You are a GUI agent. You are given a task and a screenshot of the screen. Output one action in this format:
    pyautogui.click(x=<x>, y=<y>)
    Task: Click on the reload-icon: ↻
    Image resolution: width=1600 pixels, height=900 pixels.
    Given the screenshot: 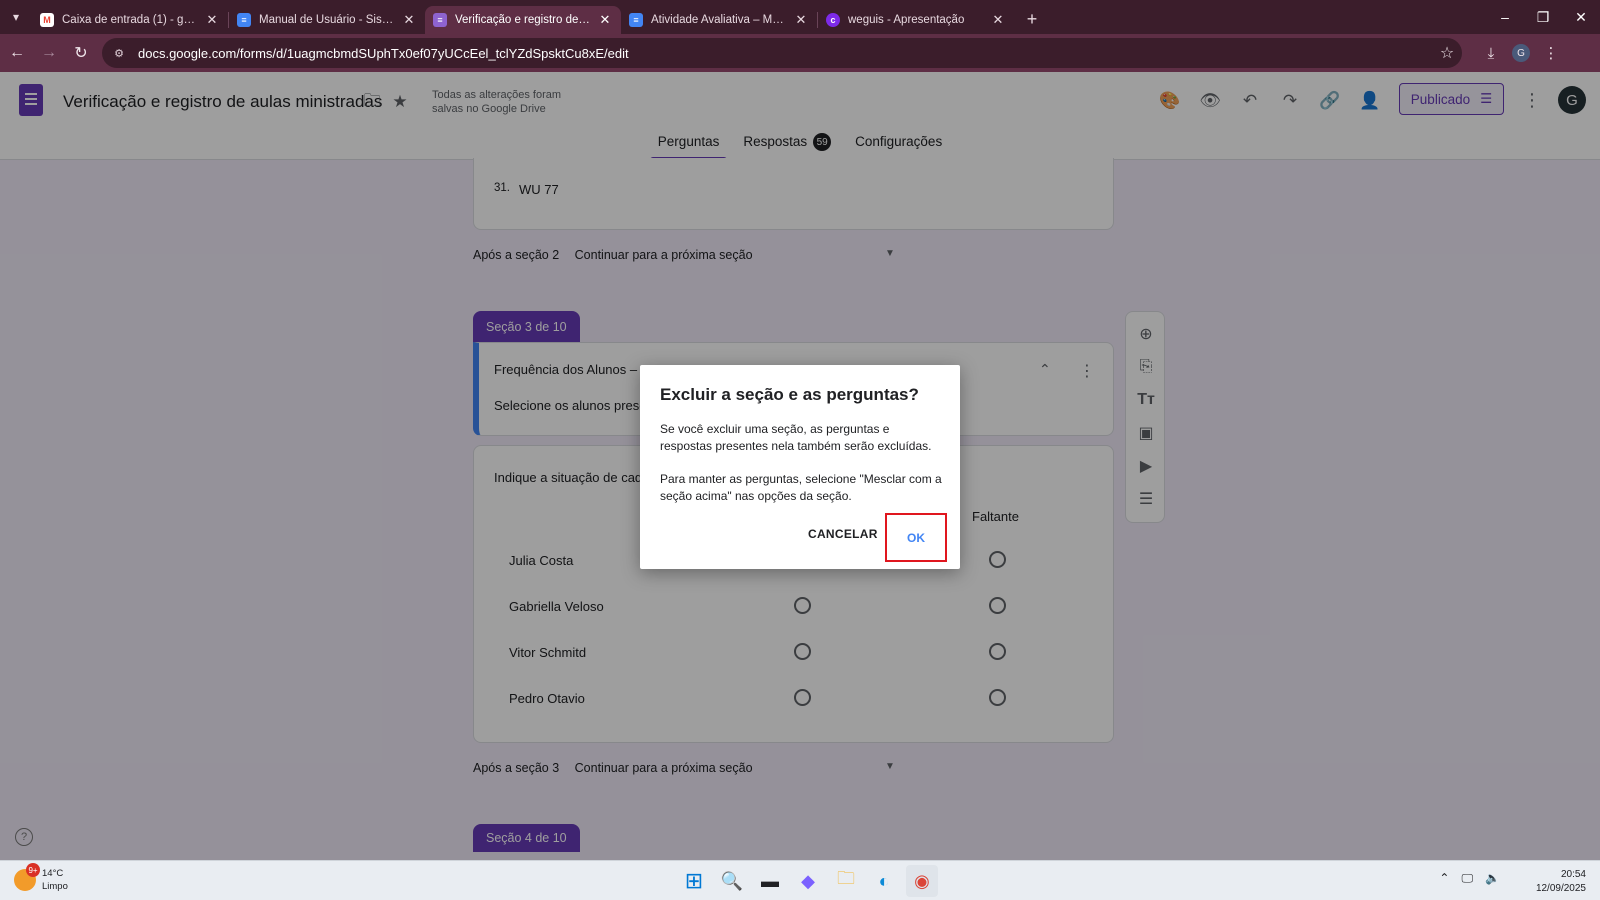 What is the action you would take?
    pyautogui.click(x=81, y=53)
    